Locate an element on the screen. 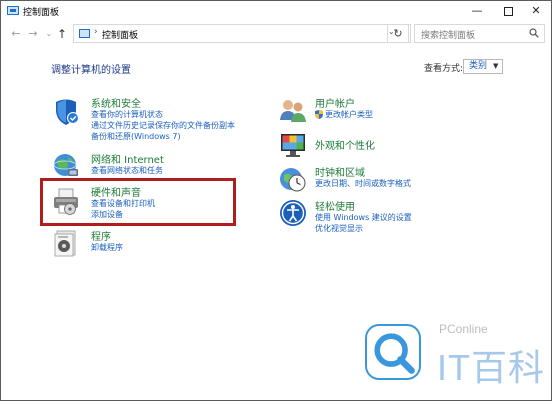 Image resolution: width=552 pixels, height=401 pixels. category-ease-of-access: 轻松使用 使用 Windows 建议的设置 优化视觉显示 is located at coordinates (378, 216).